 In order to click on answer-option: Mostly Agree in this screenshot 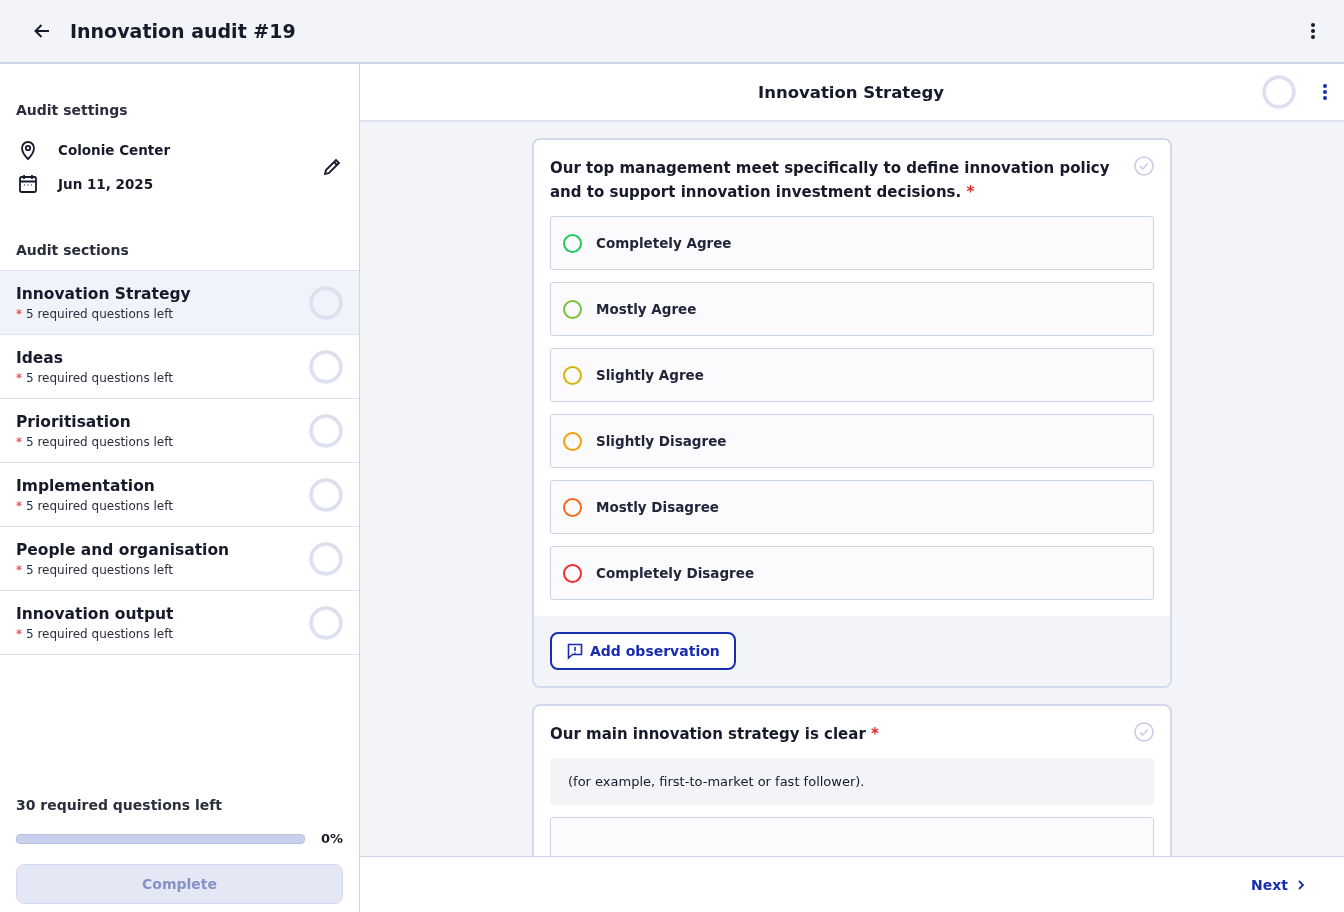, I will do `click(852, 309)`.